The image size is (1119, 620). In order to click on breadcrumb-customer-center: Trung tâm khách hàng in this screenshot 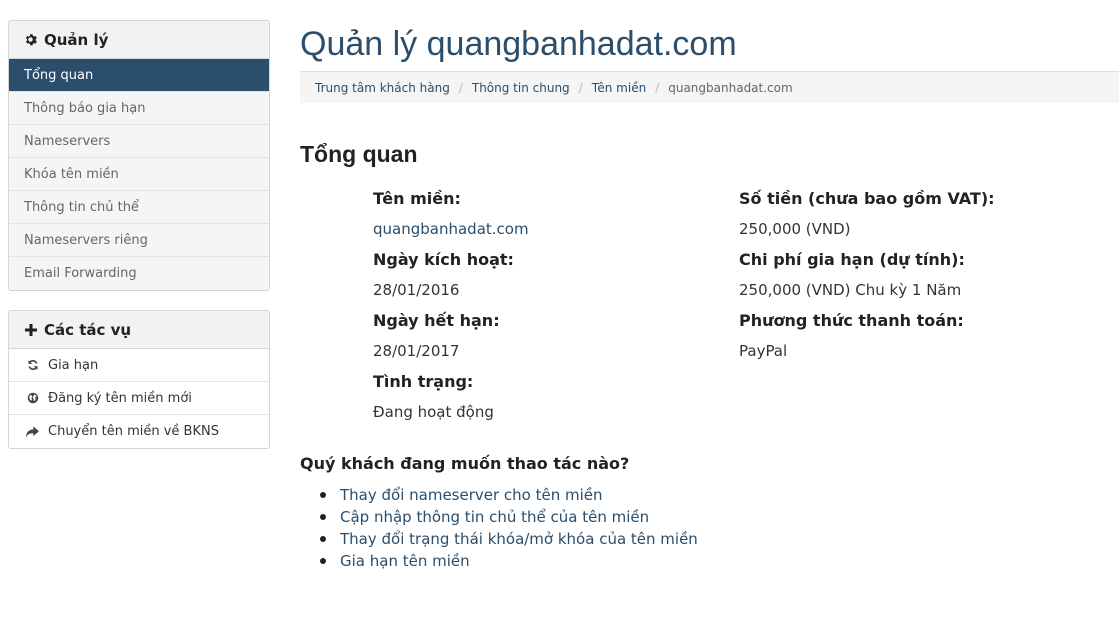, I will do `click(382, 88)`.